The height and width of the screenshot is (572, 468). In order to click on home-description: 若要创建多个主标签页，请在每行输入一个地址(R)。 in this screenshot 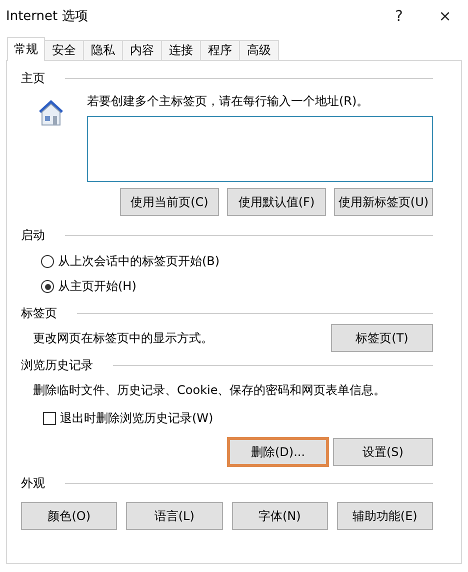, I will do `click(228, 101)`.